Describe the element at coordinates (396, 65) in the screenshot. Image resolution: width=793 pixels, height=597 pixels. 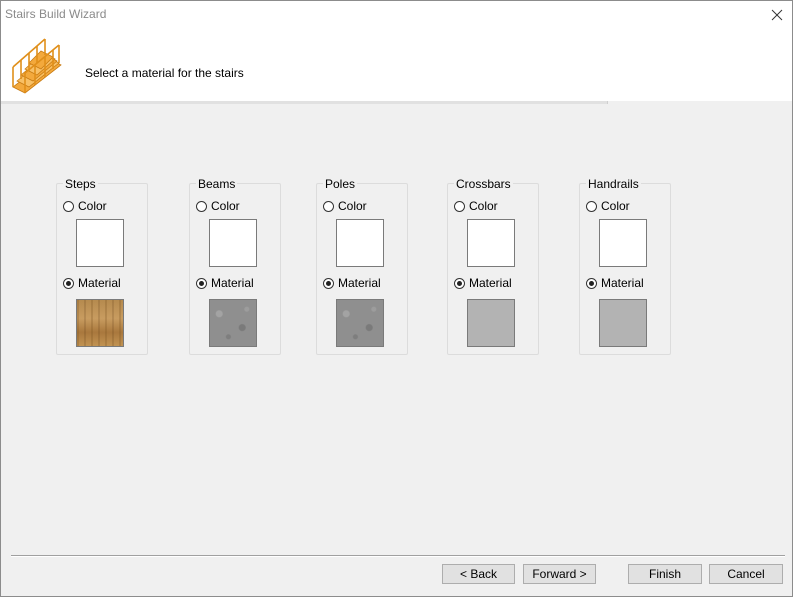
I see `wizard-header: Select a material for the stairs` at that location.